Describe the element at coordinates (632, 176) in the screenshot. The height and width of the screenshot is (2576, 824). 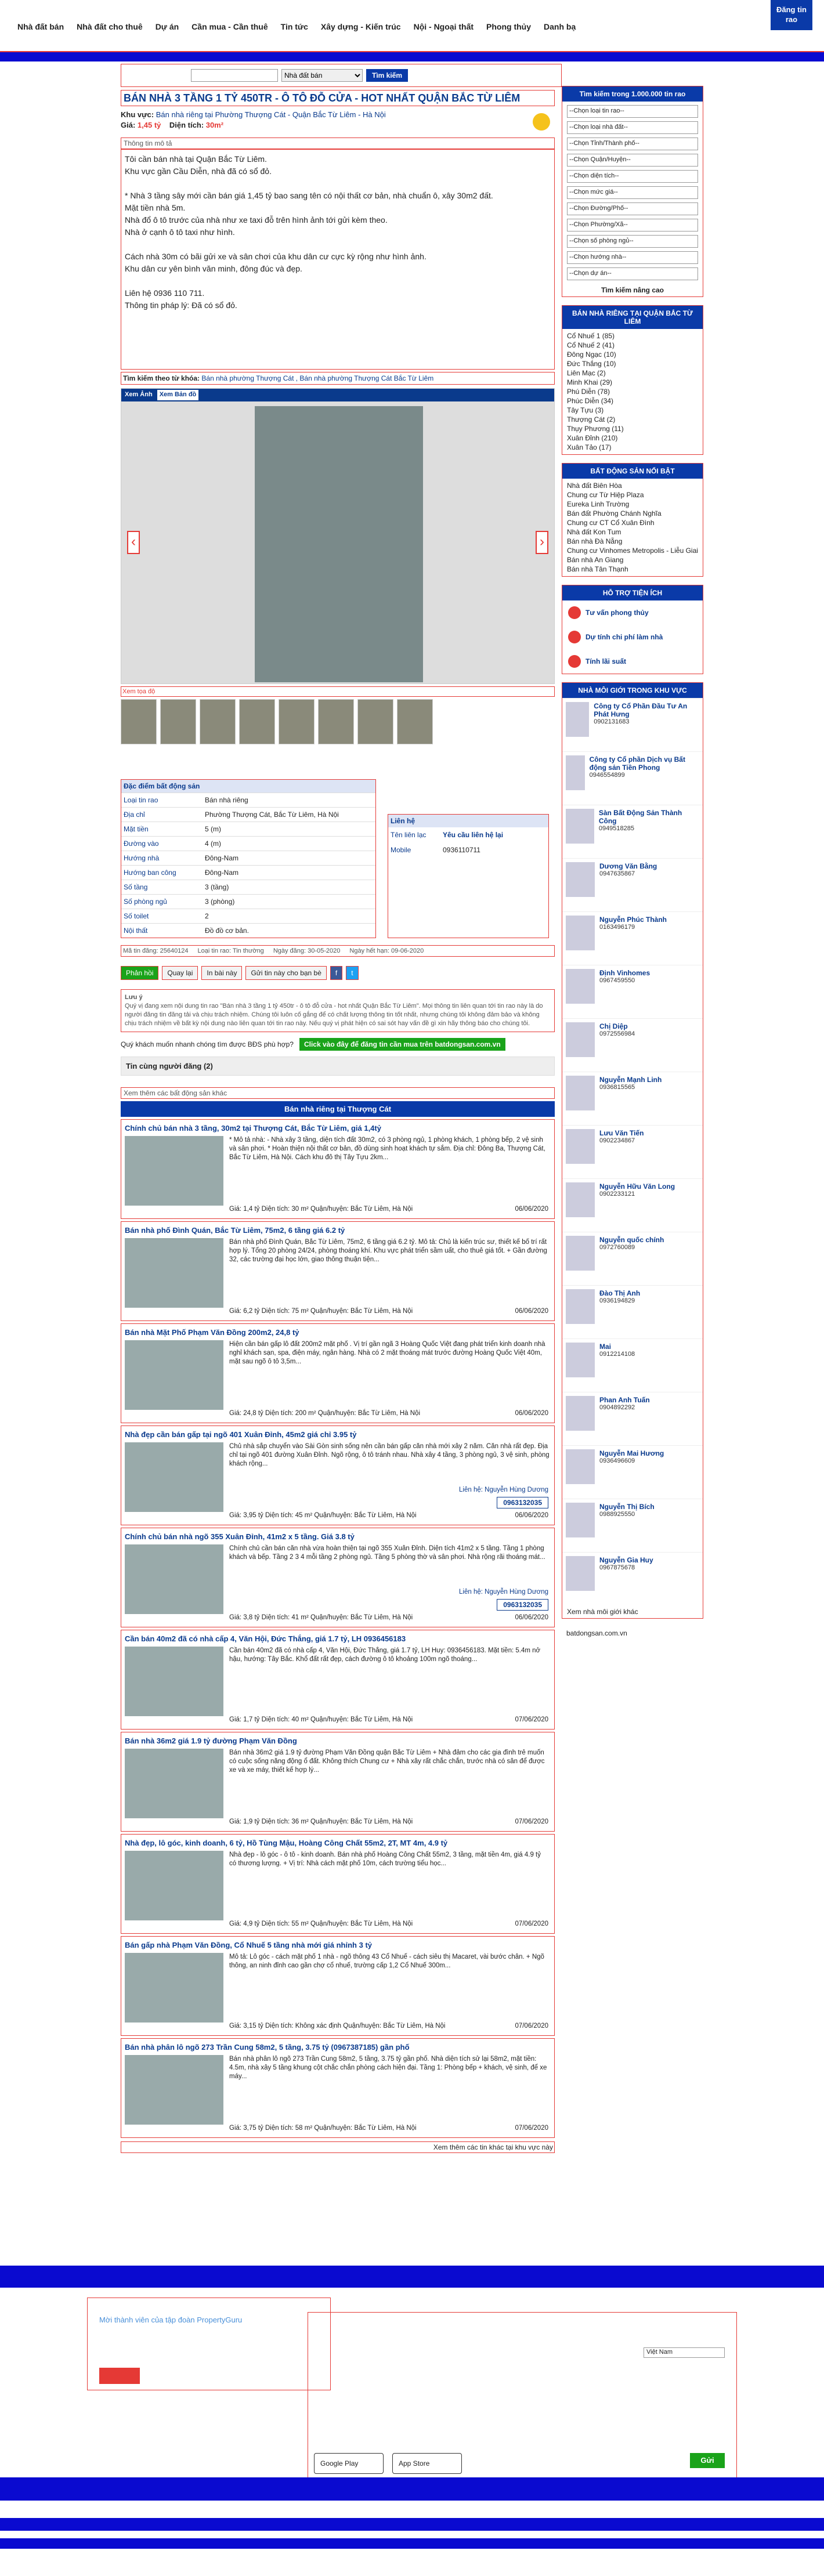
I see `filter-select: --Chọn diện tích--` at that location.